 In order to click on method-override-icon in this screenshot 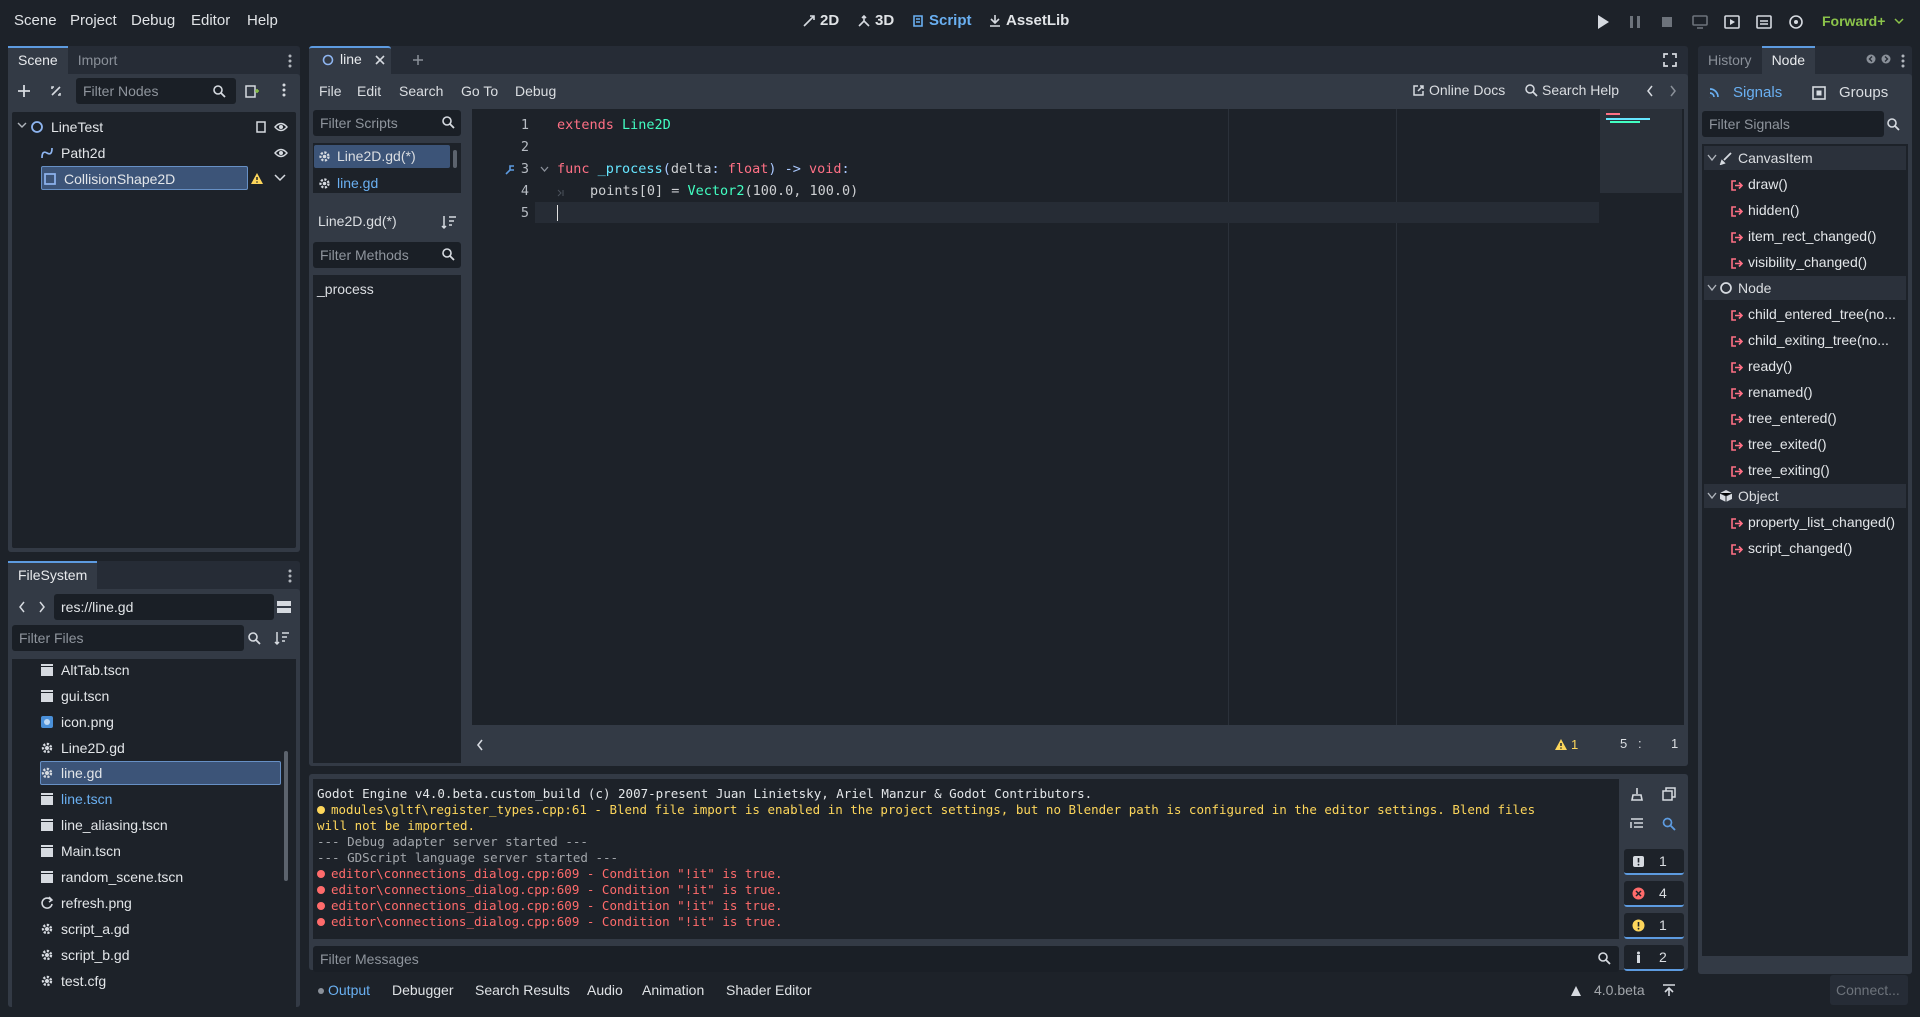, I will do `click(510, 169)`.